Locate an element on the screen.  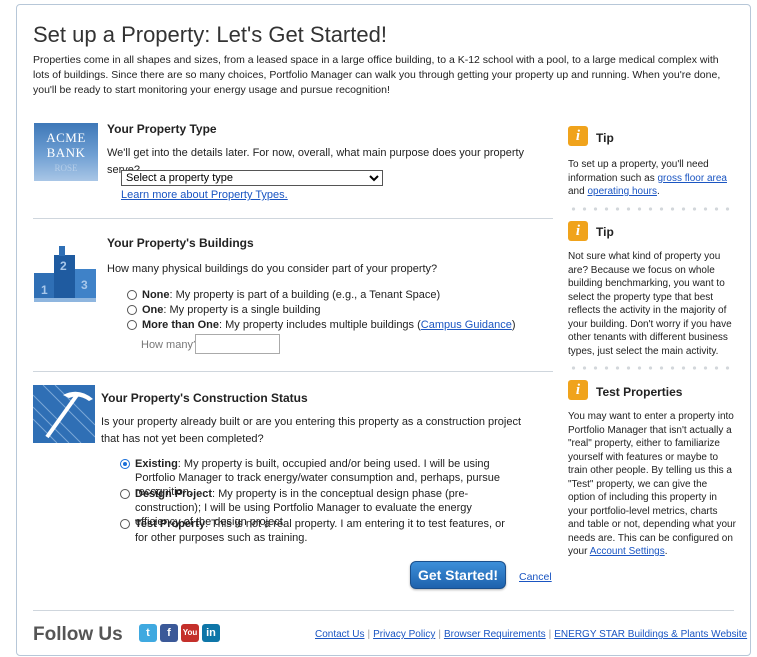
building-option-one: One: My property is a single building is located at coordinates (224, 310).